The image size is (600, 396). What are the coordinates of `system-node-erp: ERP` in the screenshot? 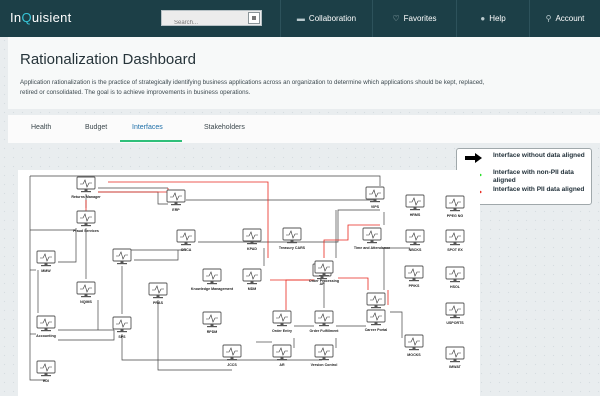 It's located at (176, 200).